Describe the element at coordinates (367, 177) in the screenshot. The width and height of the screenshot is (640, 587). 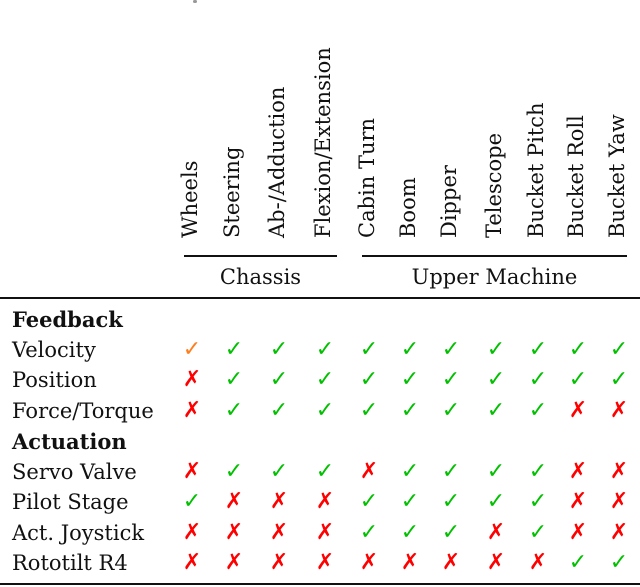
I see `column-header: Cabin Turn` at that location.